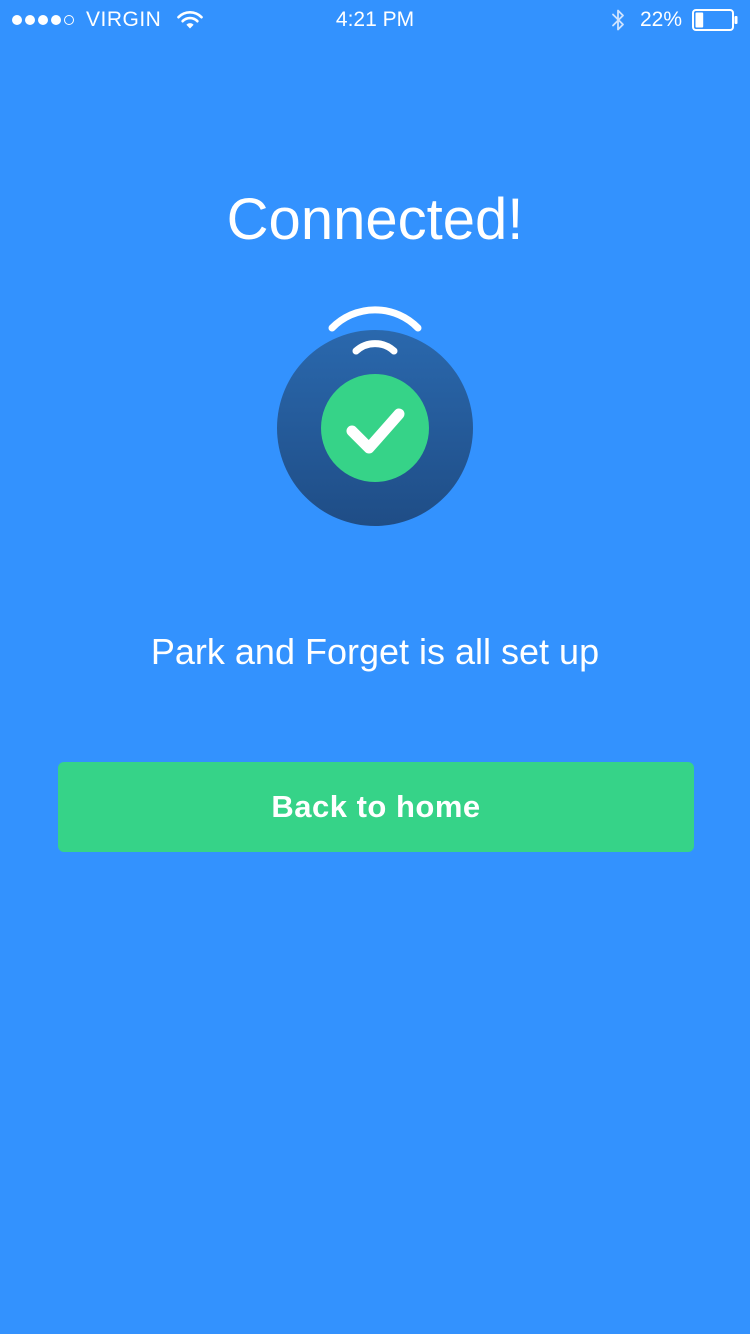  What do you see at coordinates (715, 20) in the screenshot?
I see `battery-icon` at bounding box center [715, 20].